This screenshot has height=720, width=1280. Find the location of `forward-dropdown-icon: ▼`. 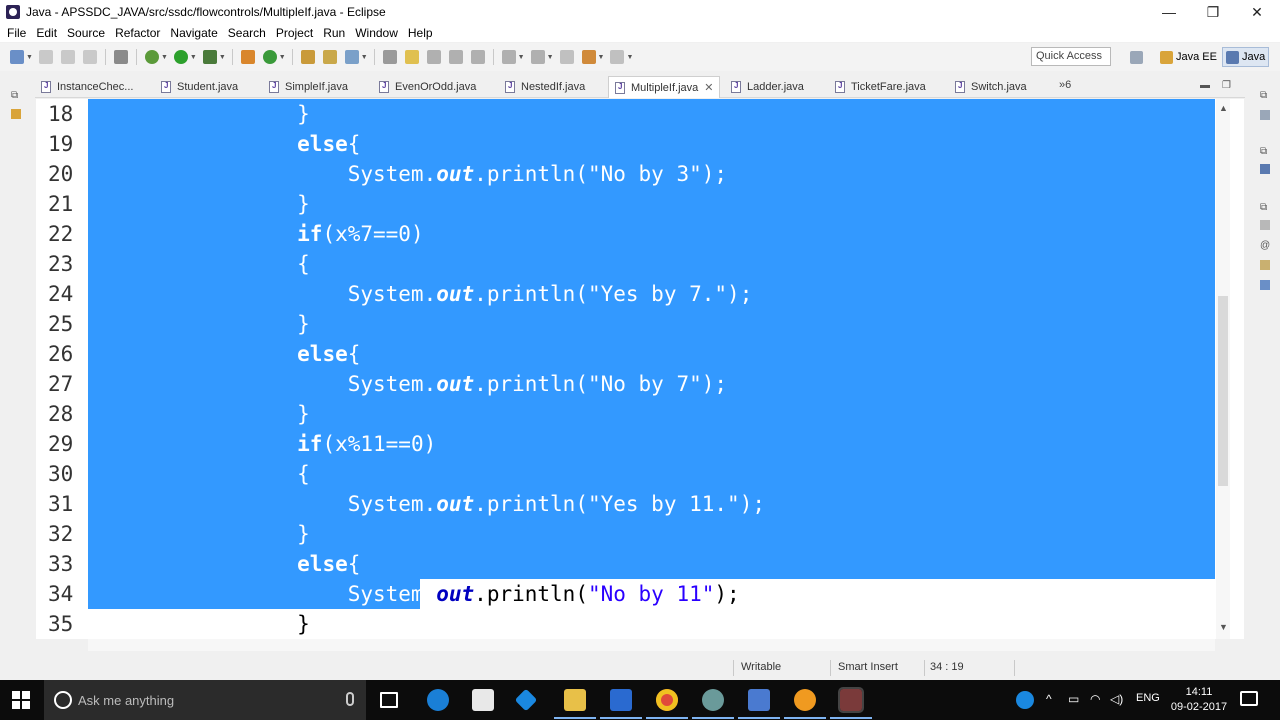

forward-dropdown-icon: ▼ is located at coordinates (629, 57).